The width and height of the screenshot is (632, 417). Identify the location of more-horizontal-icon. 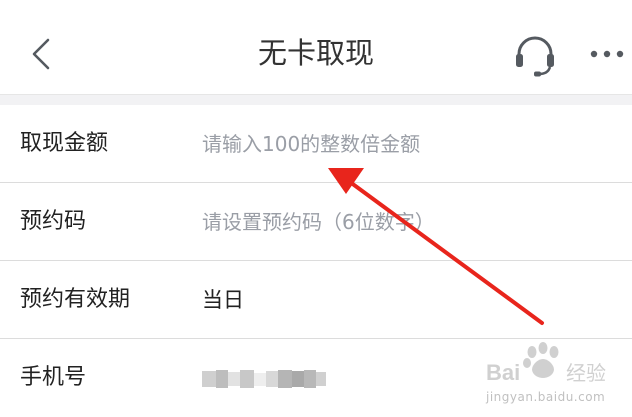
(607, 54).